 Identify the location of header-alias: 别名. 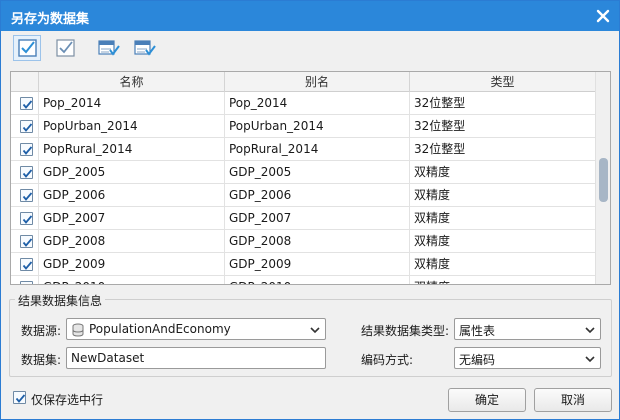
(317, 82).